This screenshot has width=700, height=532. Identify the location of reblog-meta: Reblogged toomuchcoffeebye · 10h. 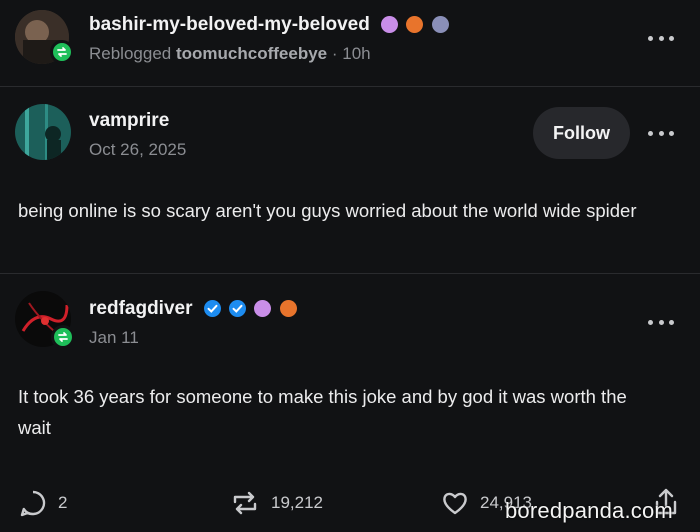
(230, 54).